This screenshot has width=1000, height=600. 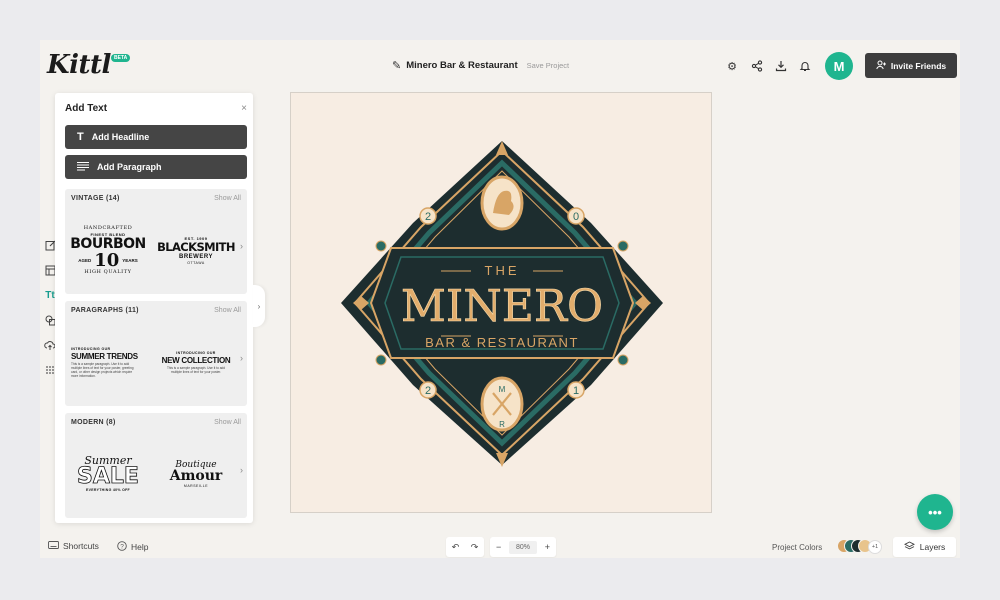 I want to click on undo-icon: ↶, so click(x=456, y=547).